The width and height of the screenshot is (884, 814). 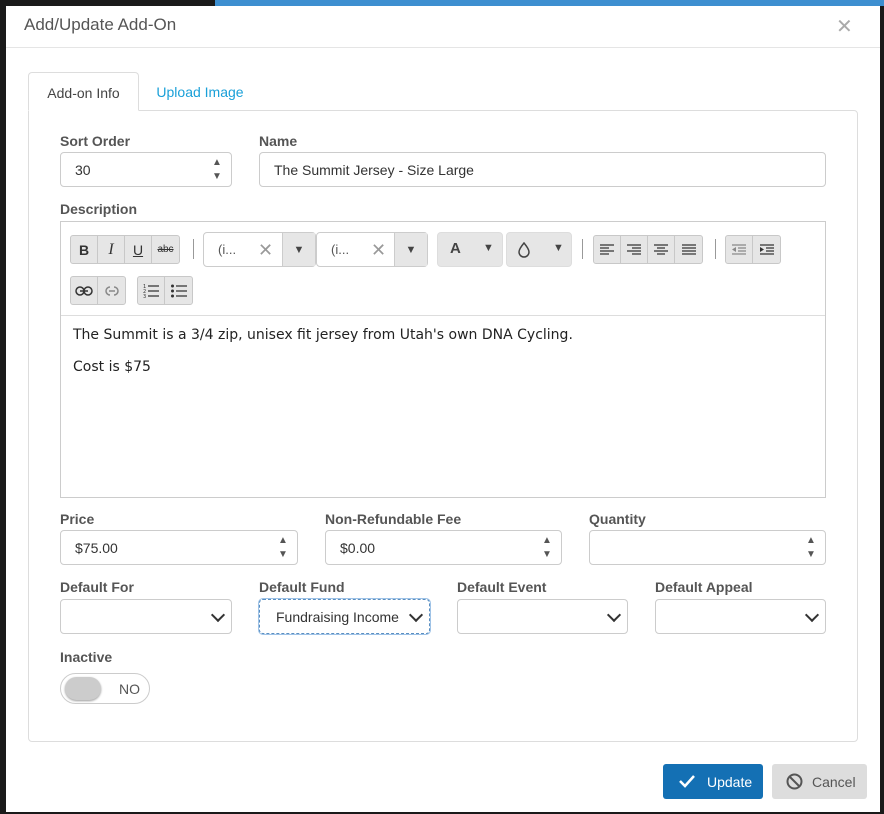 I want to click on list-group: 123, so click(x=165, y=290).